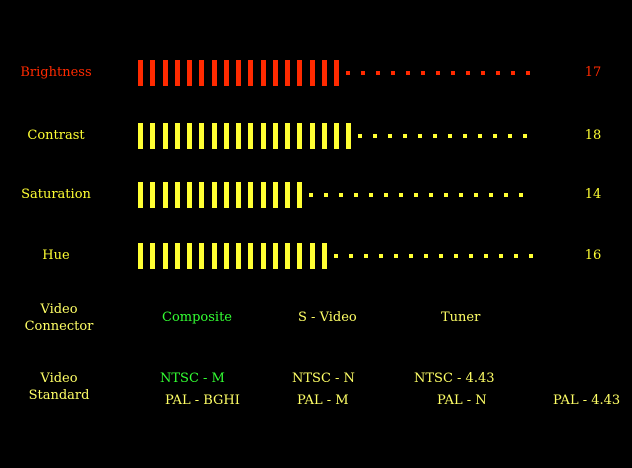 This screenshot has width=632, height=468. Describe the element at coordinates (593, 72) in the screenshot. I see `brightness-value: 17` at that location.